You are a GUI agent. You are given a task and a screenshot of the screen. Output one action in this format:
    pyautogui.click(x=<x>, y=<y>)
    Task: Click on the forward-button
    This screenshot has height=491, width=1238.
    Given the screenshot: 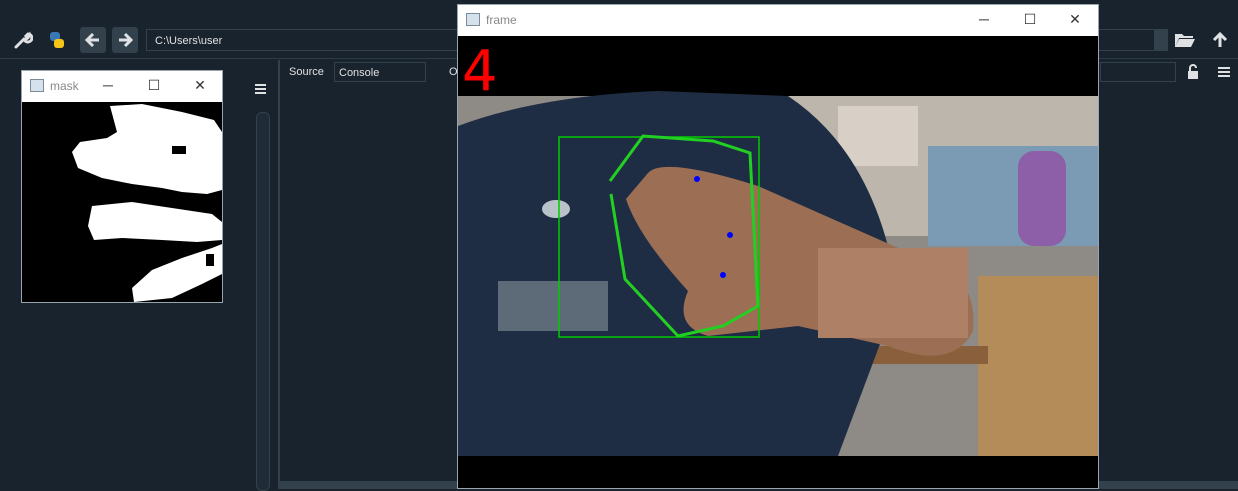 What is the action you would take?
    pyautogui.click(x=125, y=40)
    